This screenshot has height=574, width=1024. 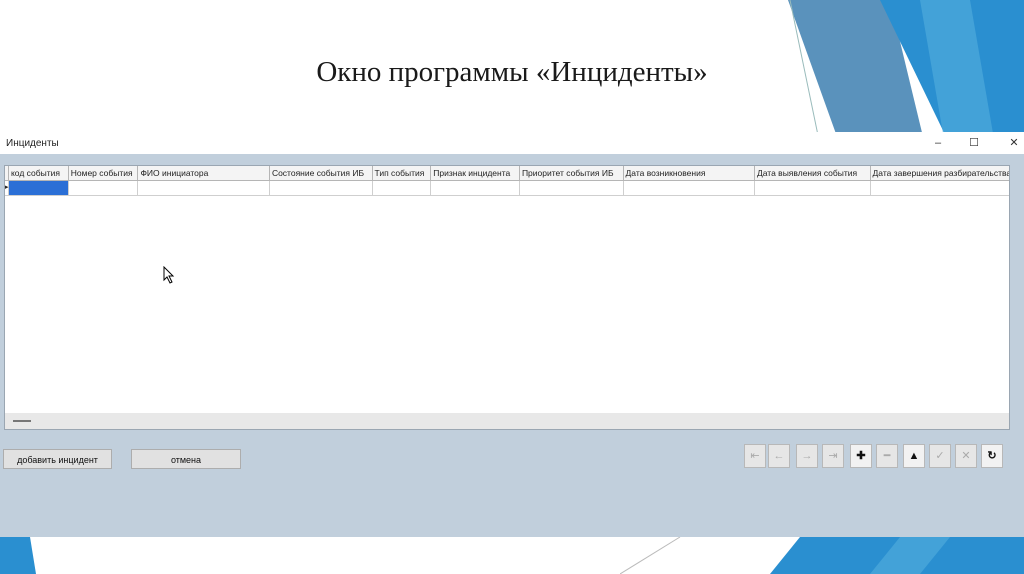 What do you see at coordinates (914, 456) in the screenshot?
I see `up-icon: ▲` at bounding box center [914, 456].